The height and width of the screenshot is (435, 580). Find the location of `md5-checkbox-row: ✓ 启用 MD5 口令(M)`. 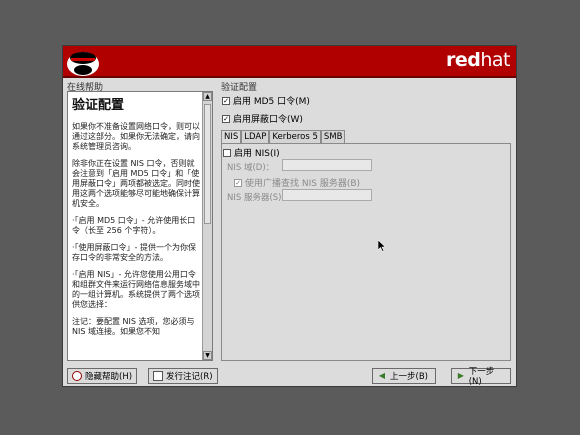

md5-checkbox-row: ✓ 启用 MD5 口令(M) is located at coordinates (266, 100).